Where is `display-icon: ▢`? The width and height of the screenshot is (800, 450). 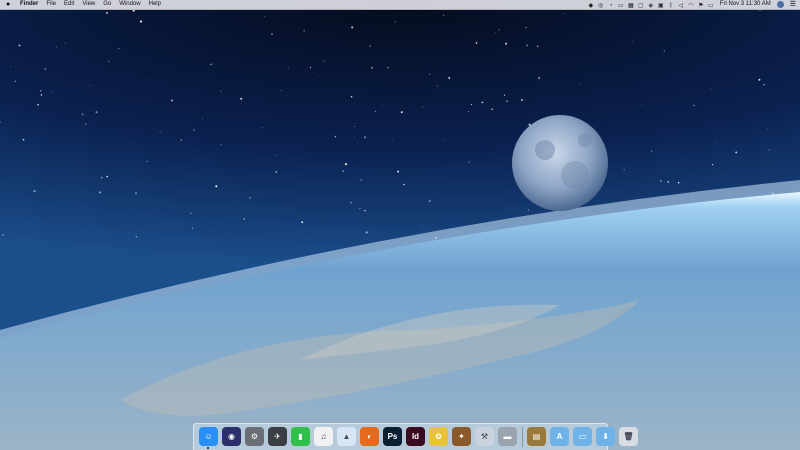 display-icon: ▢ is located at coordinates (641, 5).